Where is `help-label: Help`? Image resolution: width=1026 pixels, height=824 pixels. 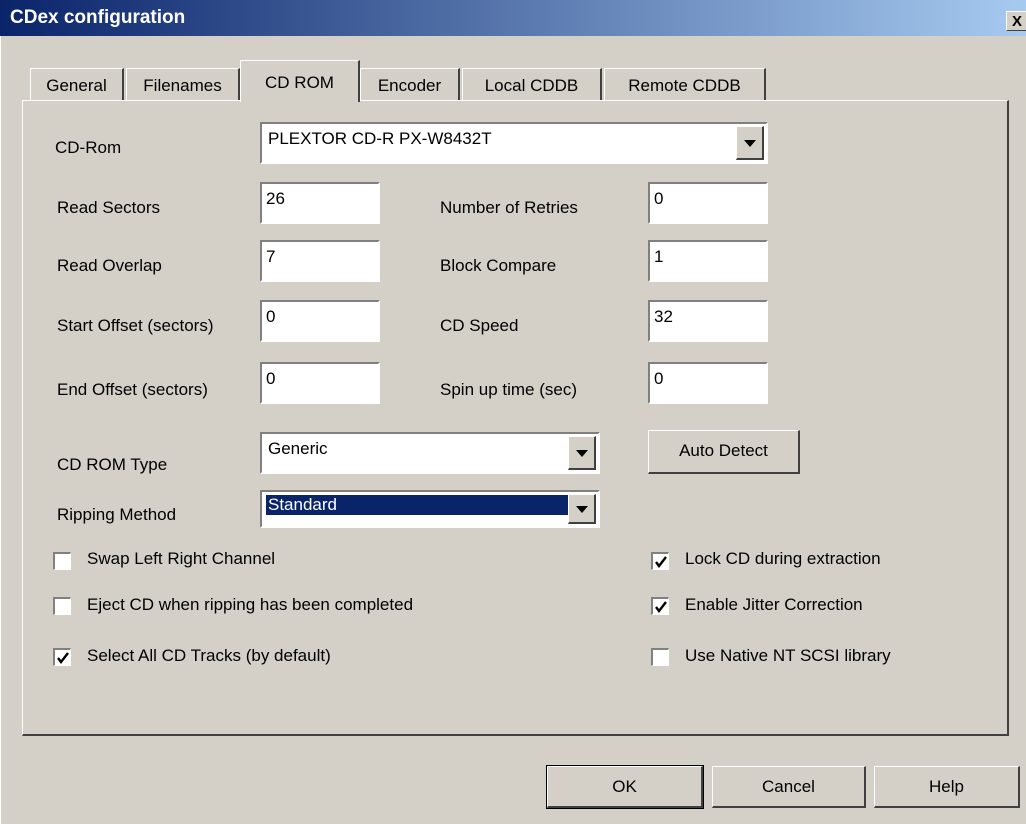 help-label: Help is located at coordinates (946, 786).